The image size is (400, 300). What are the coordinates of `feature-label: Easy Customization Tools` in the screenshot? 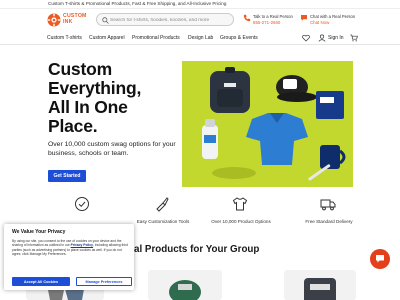 It's located at (163, 221).